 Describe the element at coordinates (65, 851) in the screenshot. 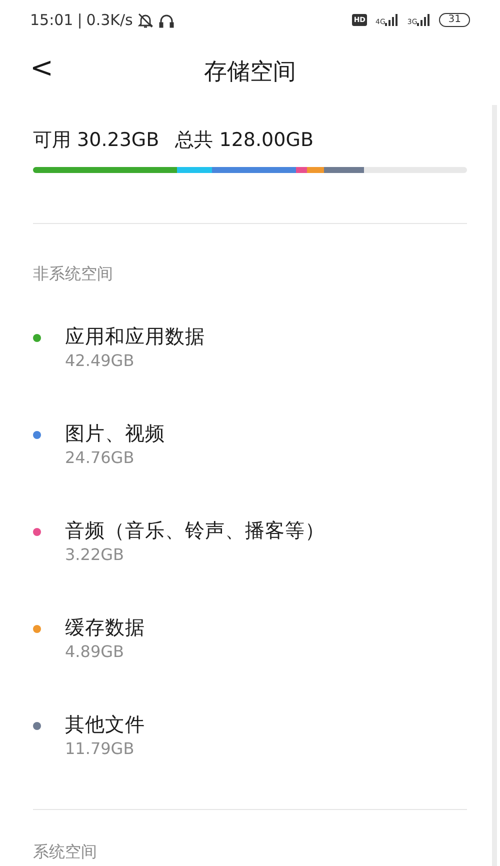

I see `section-label: 系统空间` at that location.